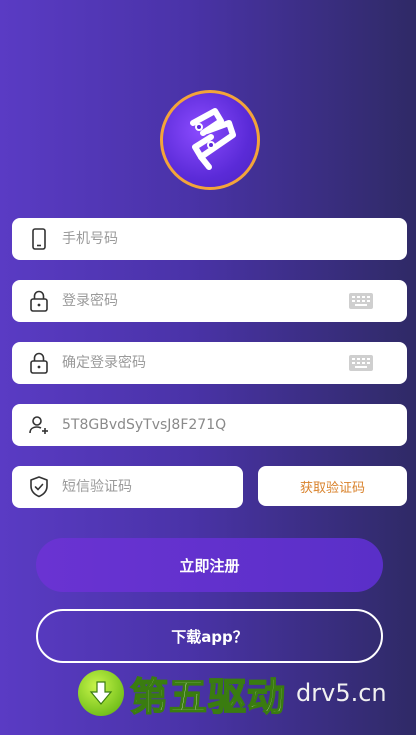 The height and width of the screenshot is (735, 416). I want to click on confirm-password-input, so click(205, 363).